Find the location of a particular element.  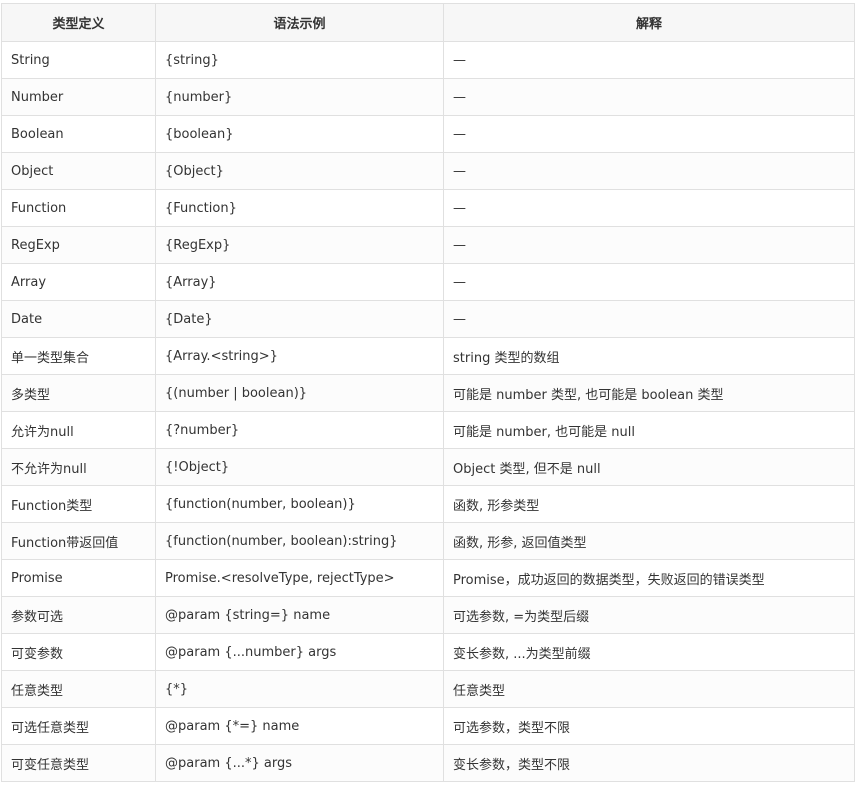

explanation-cell: 可能是 number, 也可能是 null is located at coordinates (649, 430).